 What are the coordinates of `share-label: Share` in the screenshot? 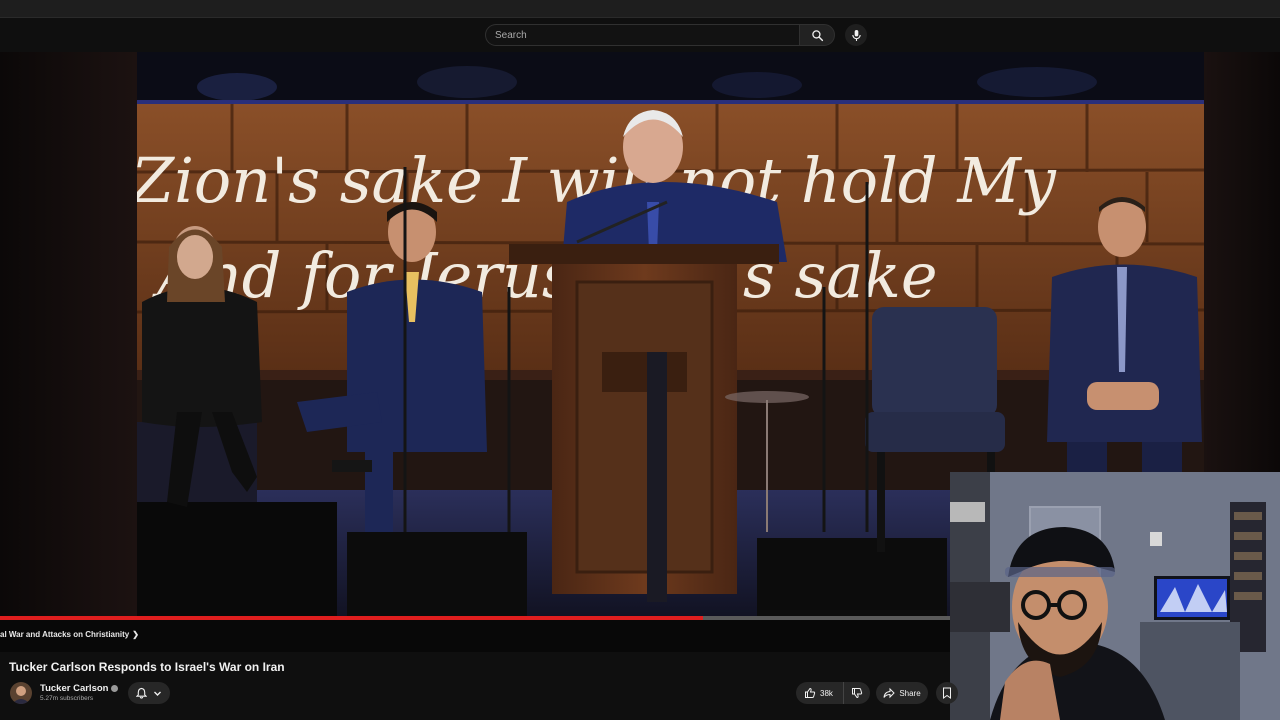 It's located at (910, 693).